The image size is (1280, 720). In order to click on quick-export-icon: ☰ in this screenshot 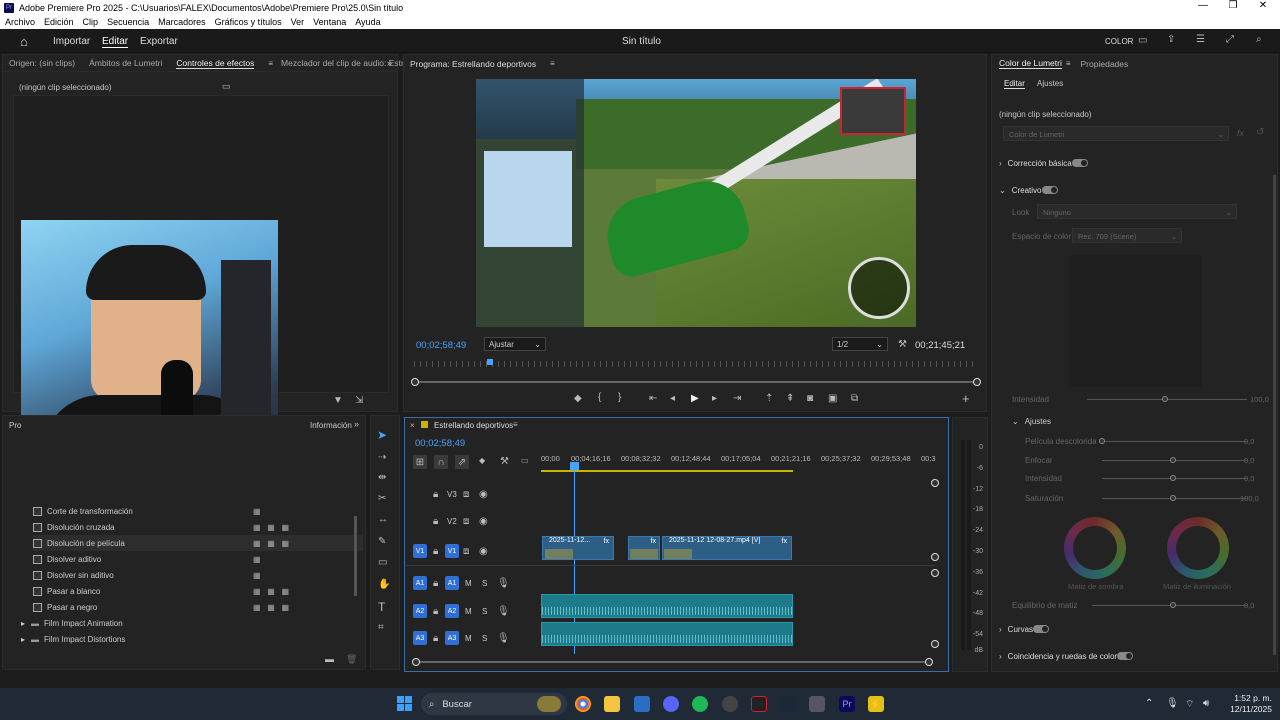, I will do `click(1200, 39)`.